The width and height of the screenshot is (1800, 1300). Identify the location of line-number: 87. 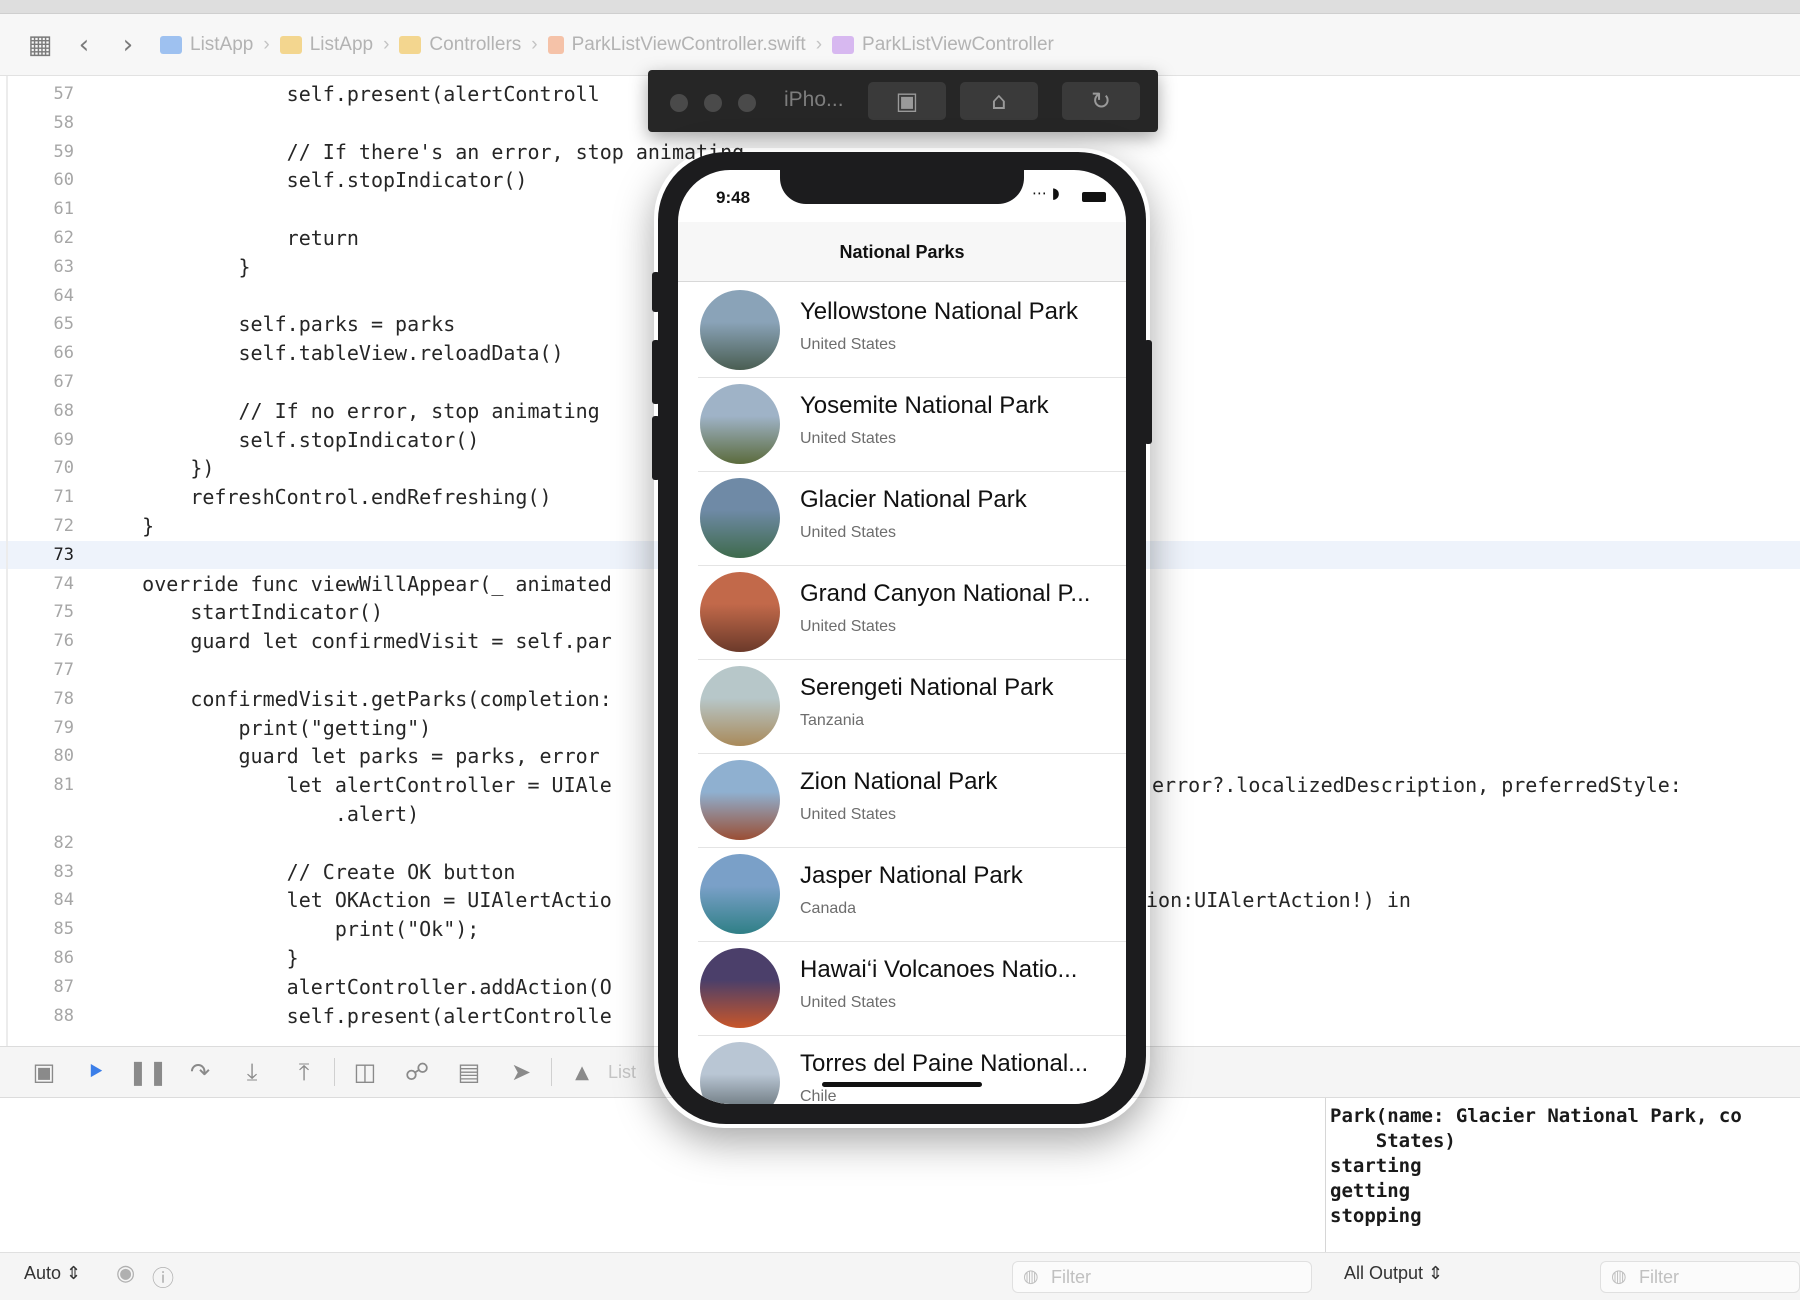
(47, 987).